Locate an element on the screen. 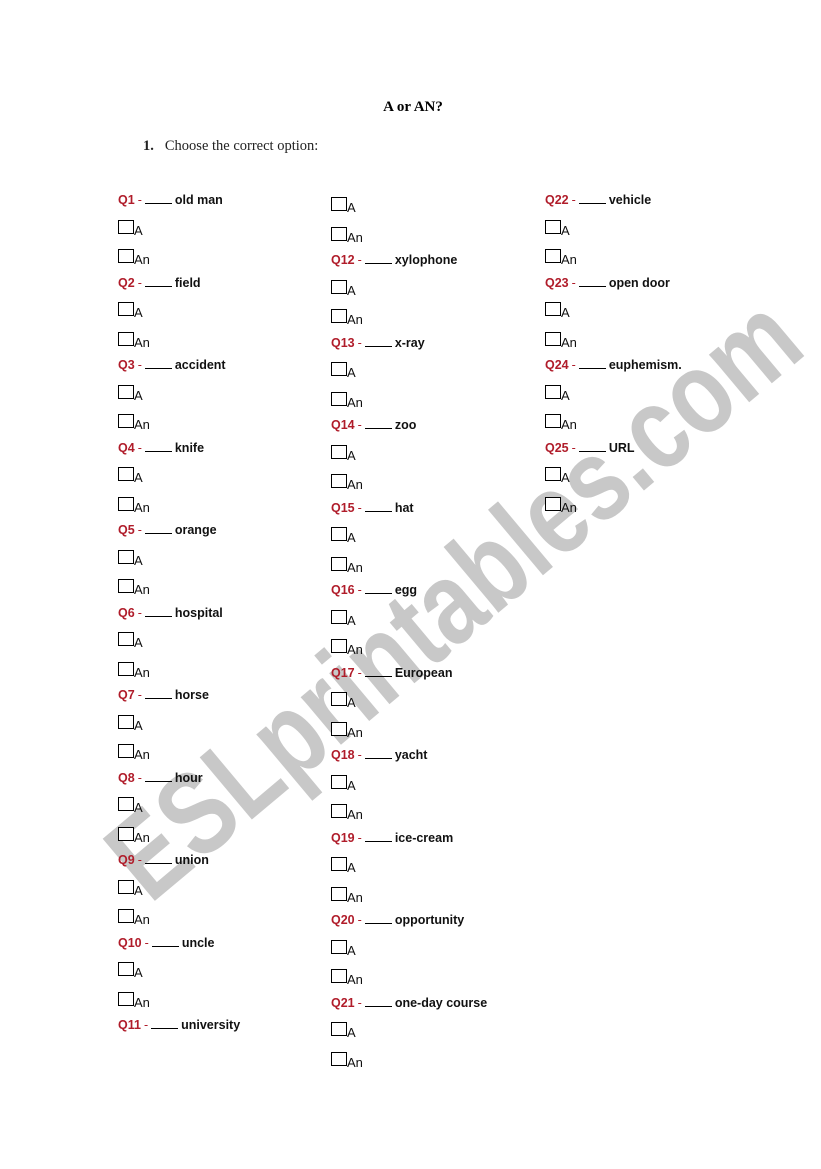  option-an-q4: An is located at coordinates (134, 504).